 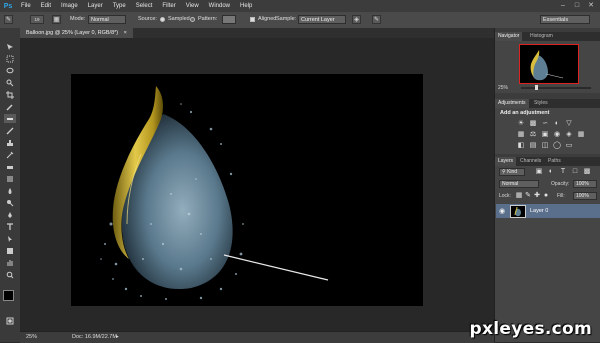 I want to click on menu-edit: Edit, so click(x=46, y=6).